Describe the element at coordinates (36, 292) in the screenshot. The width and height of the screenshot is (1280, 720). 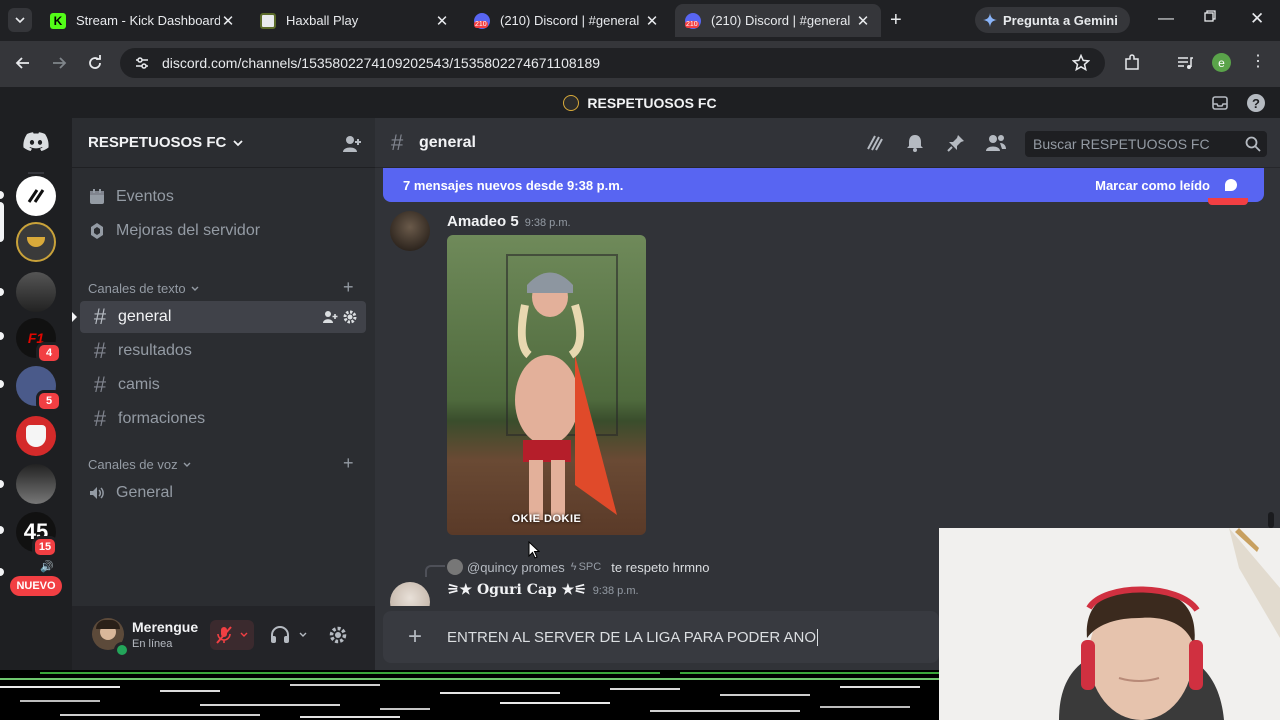
I see `server-icon-group-photo` at that location.